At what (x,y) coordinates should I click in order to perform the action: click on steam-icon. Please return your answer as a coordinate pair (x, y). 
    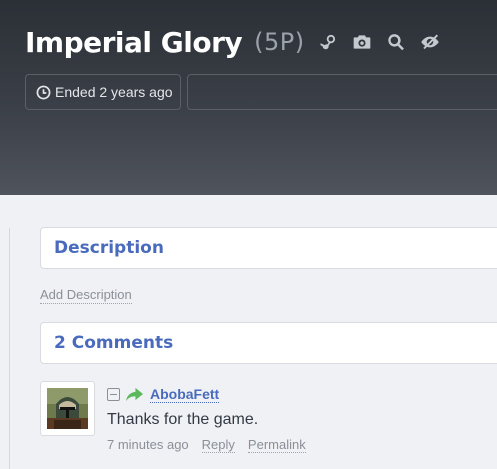
    Looking at the image, I should click on (328, 42).